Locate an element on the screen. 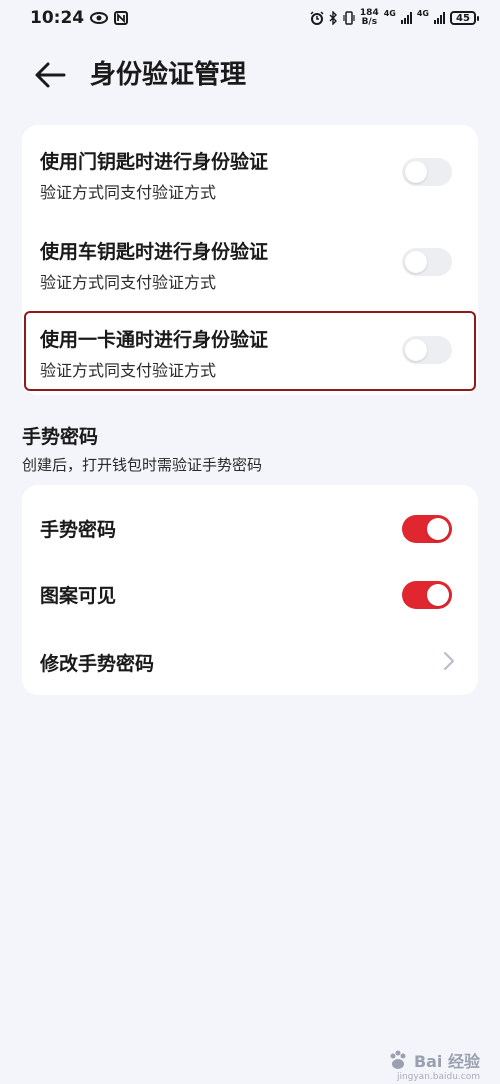 This screenshot has width=500, height=1084. setting-title: 手势密码 is located at coordinates (78, 530).